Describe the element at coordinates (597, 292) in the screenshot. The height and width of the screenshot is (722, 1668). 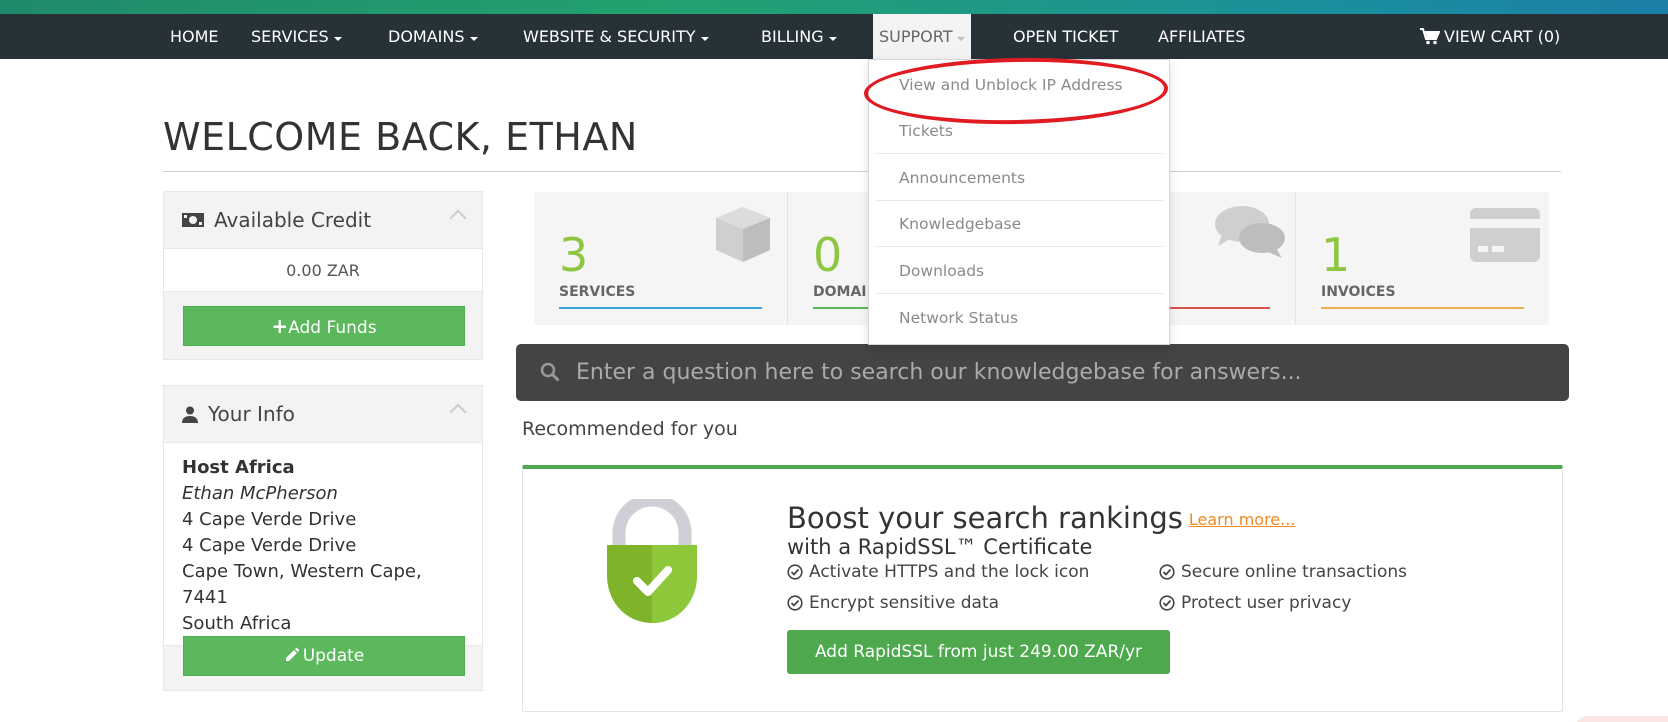
I see `stat-label: SERVICES` at that location.